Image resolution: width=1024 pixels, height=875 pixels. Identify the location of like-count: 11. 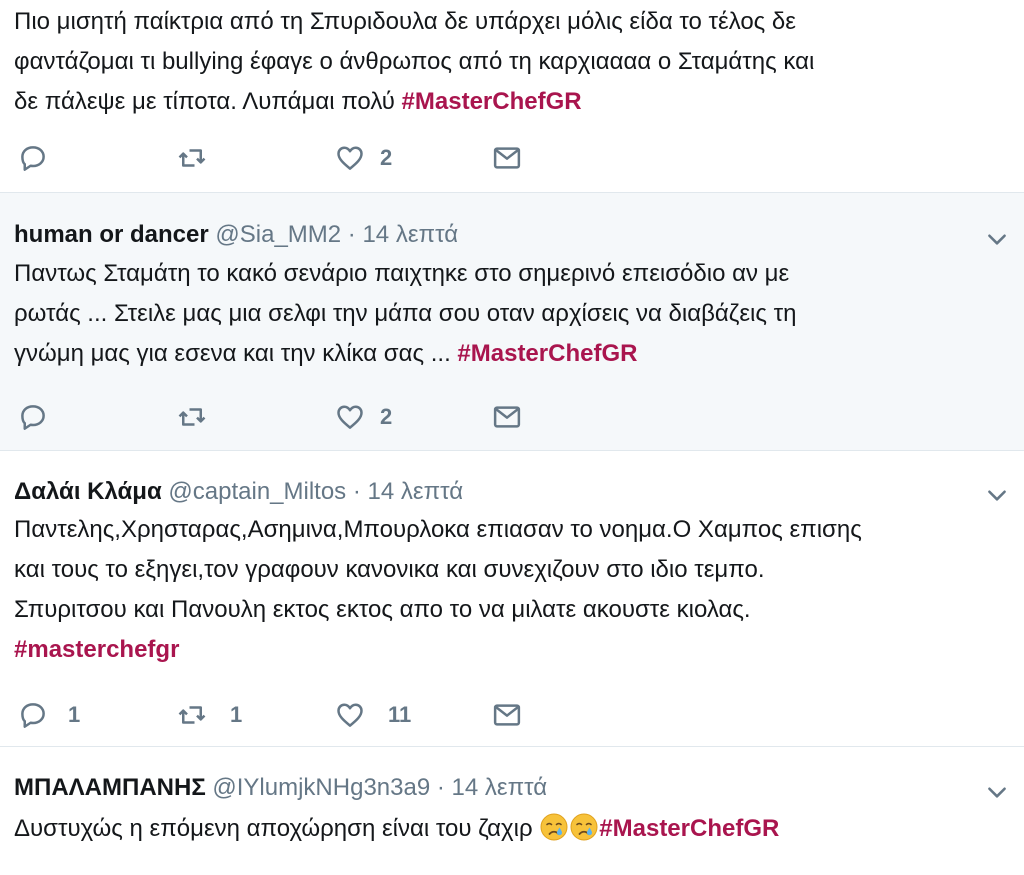
(400, 714).